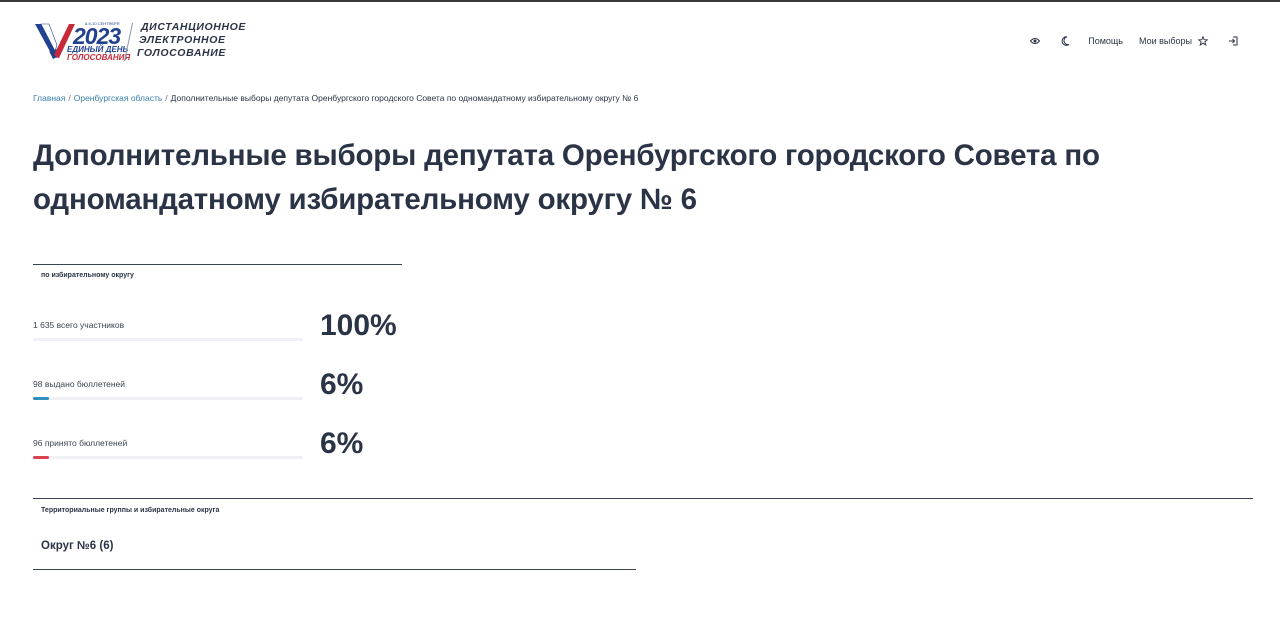 Image resolution: width=1280 pixels, height=635 pixels. What do you see at coordinates (217, 264) in the screenshot?
I see `stats-divider` at bounding box center [217, 264].